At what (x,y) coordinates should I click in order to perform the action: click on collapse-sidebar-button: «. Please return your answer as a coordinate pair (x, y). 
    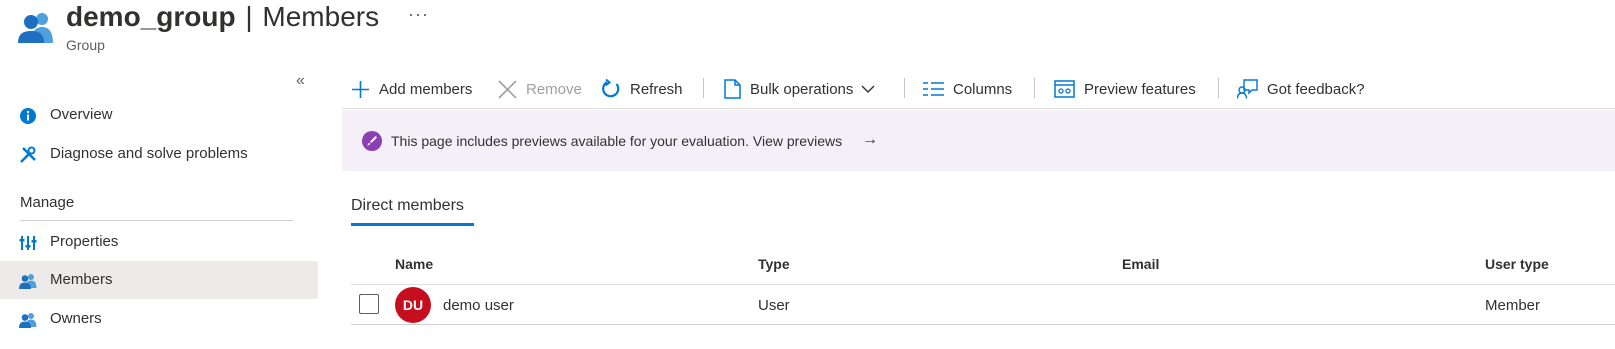
    Looking at the image, I should click on (300, 81).